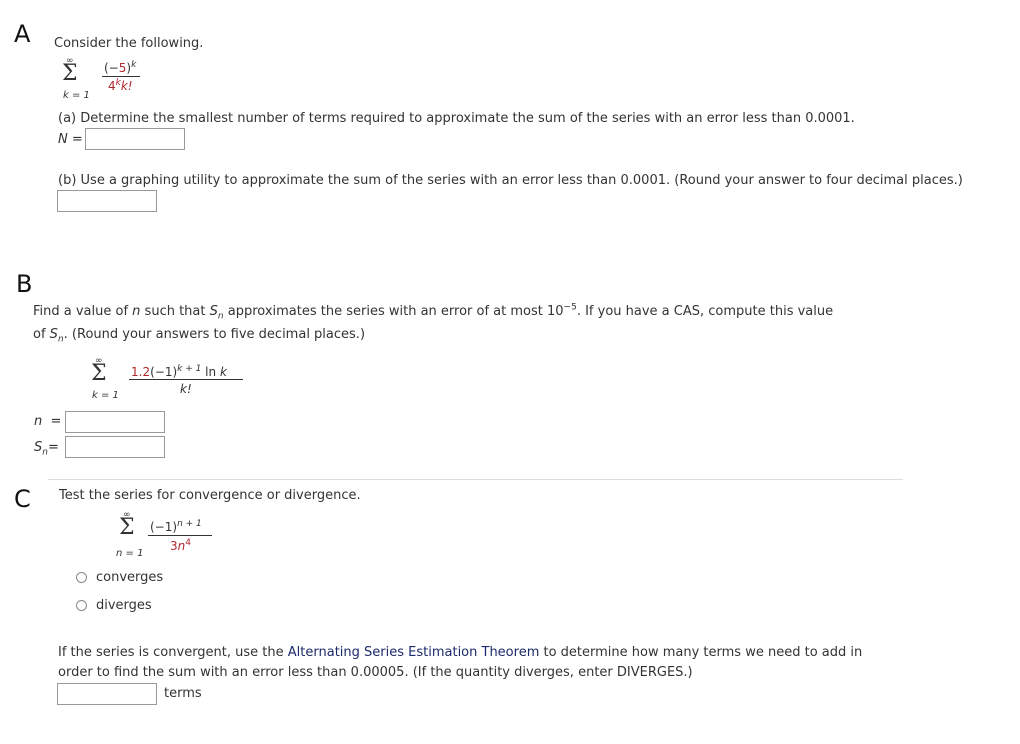 This screenshot has width=1020, height=744. I want to click on sigma-a-icon: Σ, so click(70, 73).